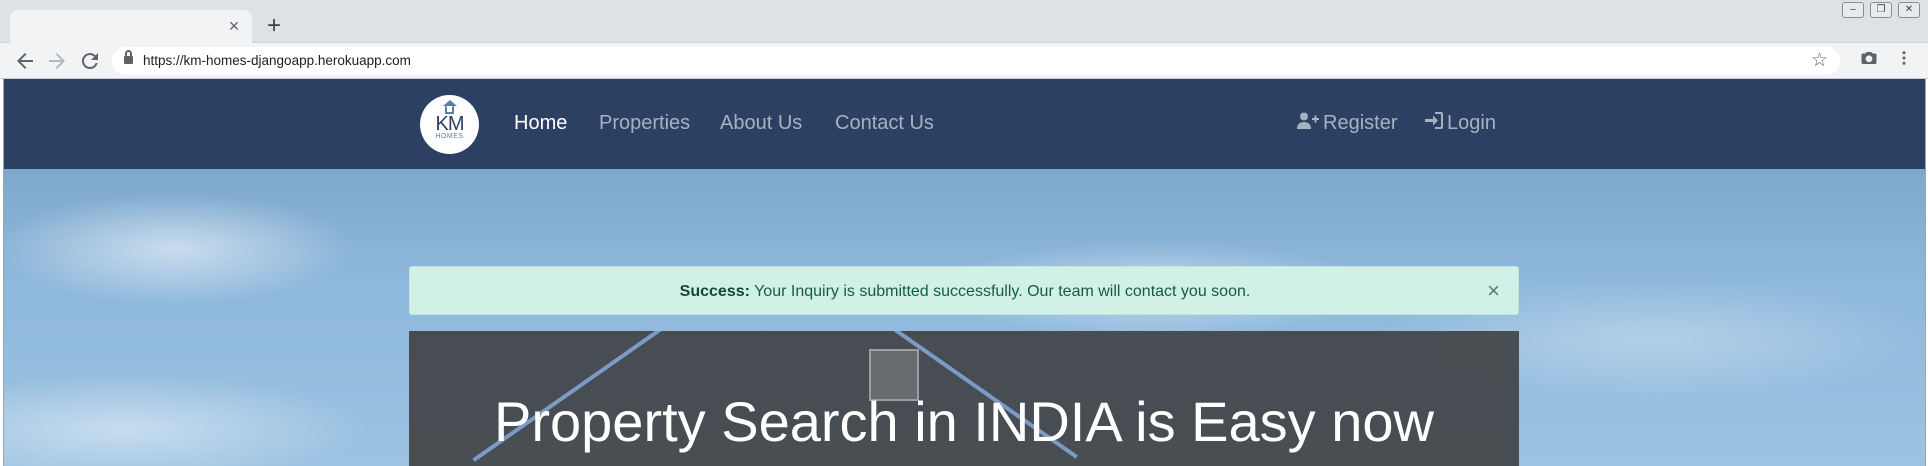 The width and height of the screenshot is (1928, 466). I want to click on back-arrow-icon, so click(25, 61).